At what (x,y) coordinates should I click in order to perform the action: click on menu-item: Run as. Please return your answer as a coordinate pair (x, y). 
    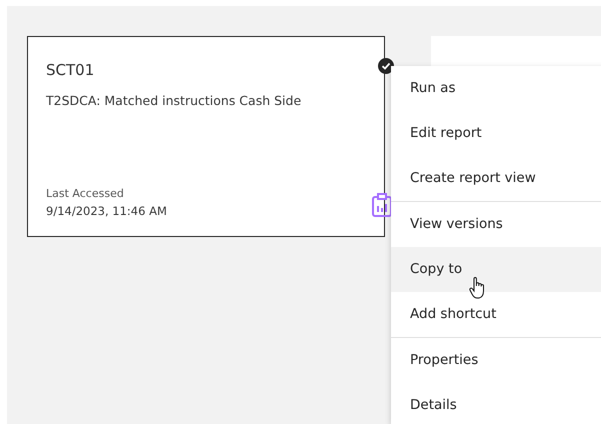
    Looking at the image, I should click on (496, 88).